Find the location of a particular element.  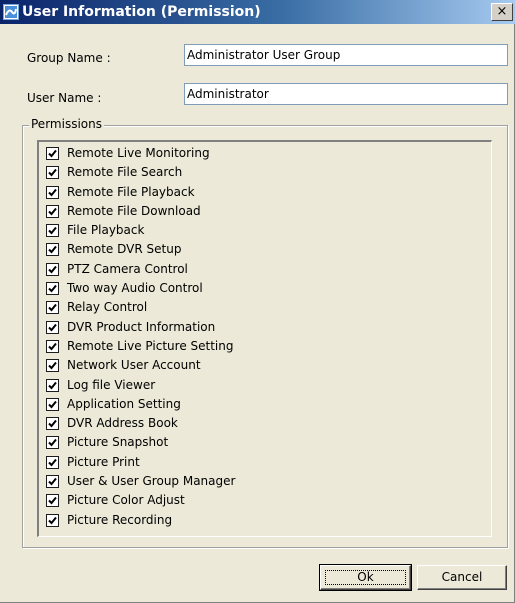

permission-label: Two way Audio Control is located at coordinates (135, 288).